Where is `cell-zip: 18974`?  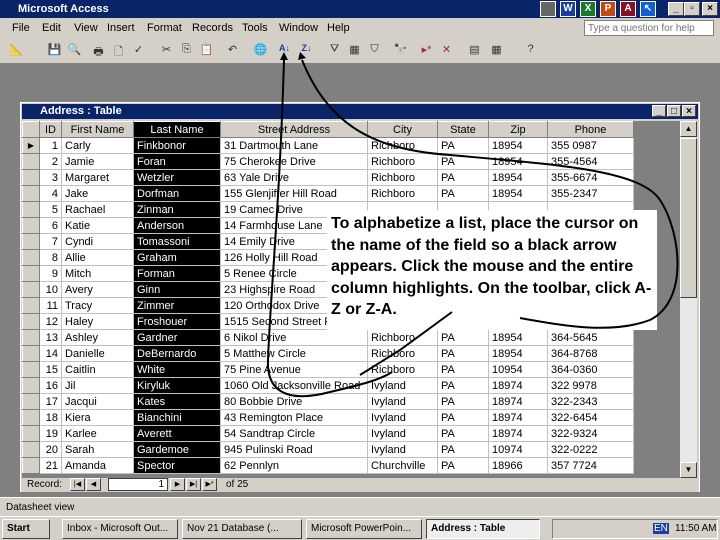
cell-zip: 18974 is located at coordinates (518, 401).